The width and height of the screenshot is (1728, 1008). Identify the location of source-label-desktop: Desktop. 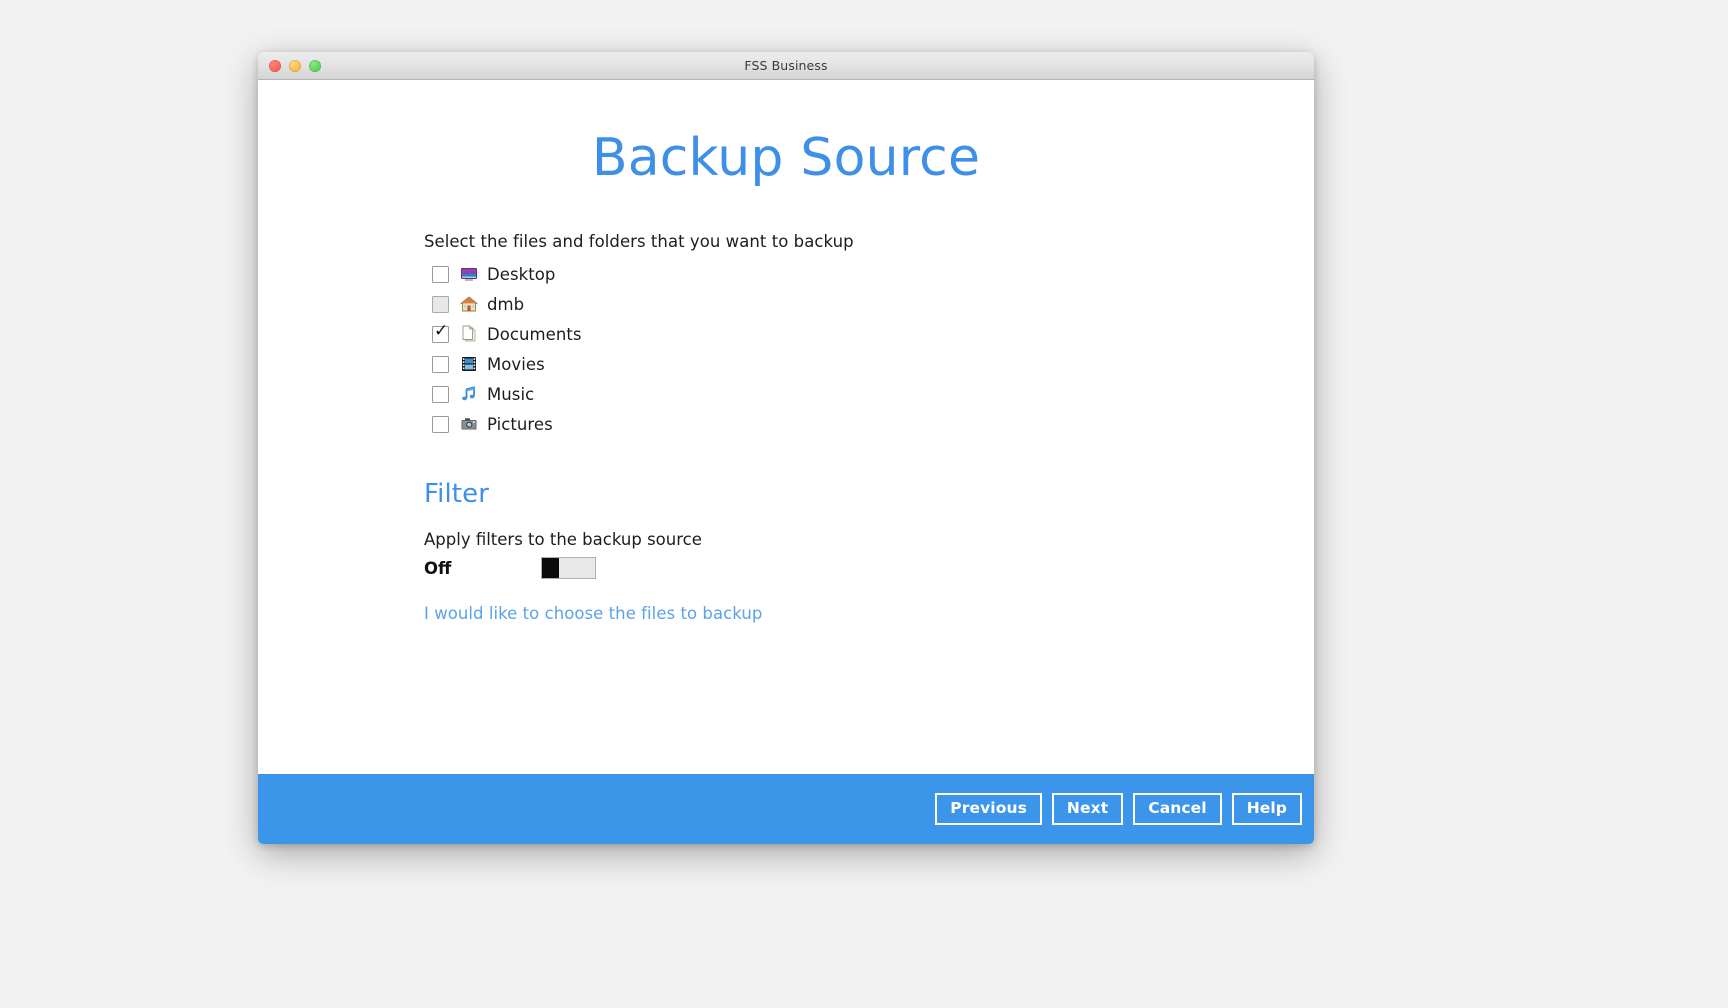
(521, 274).